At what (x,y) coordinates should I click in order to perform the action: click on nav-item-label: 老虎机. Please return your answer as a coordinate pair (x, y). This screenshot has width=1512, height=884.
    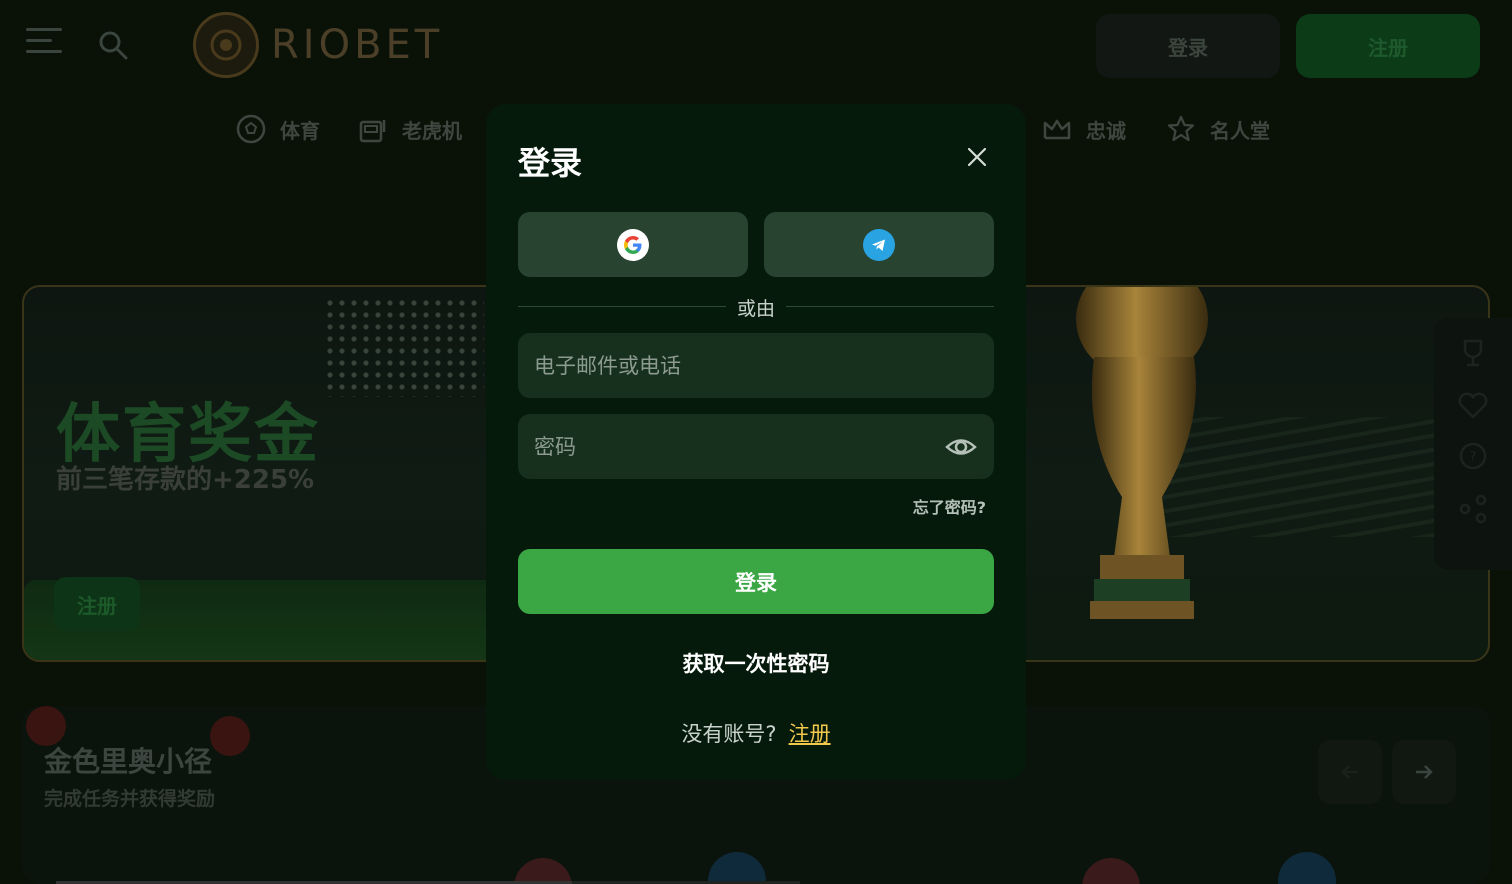
    Looking at the image, I should click on (432, 130).